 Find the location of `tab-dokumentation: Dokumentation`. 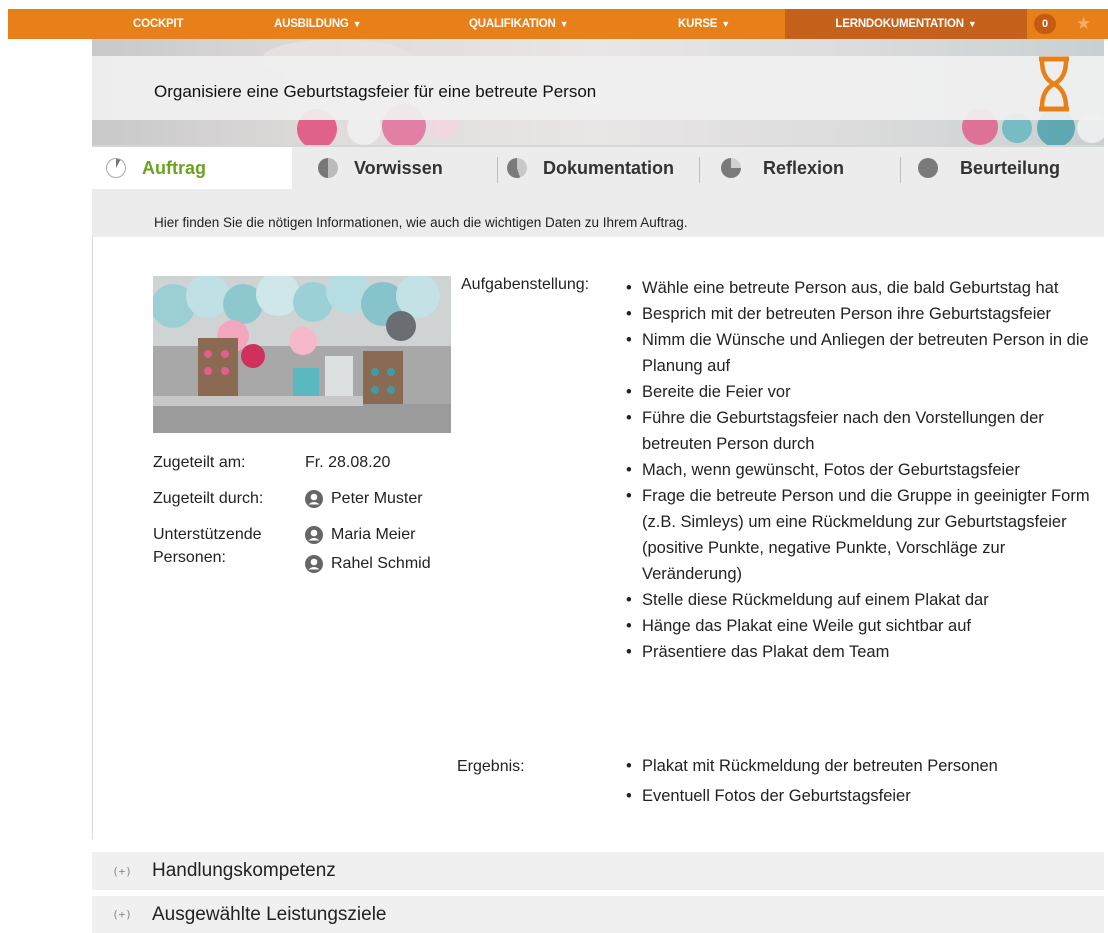

tab-dokumentation: Dokumentation is located at coordinates (597, 168).